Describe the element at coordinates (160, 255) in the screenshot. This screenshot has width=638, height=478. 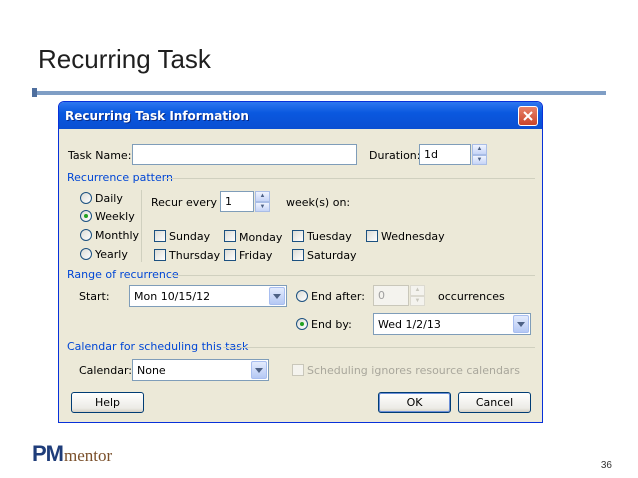
I see `thursday-checkbox` at that location.